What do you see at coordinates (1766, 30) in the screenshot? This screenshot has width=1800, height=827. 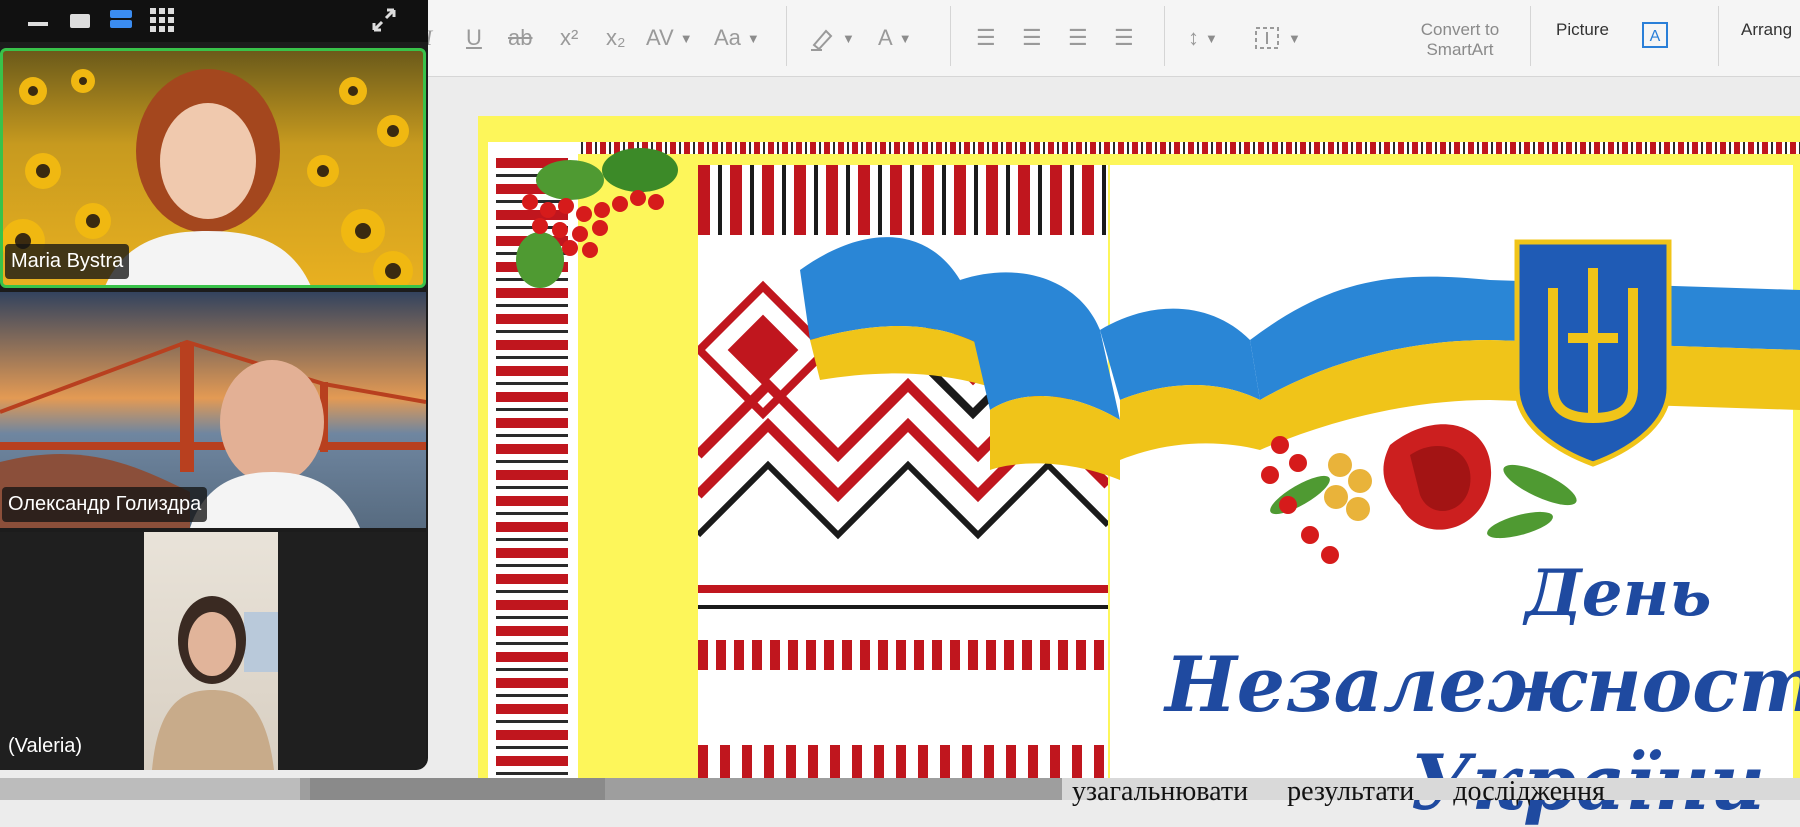 I see `arrange-tab: Arrang` at bounding box center [1766, 30].